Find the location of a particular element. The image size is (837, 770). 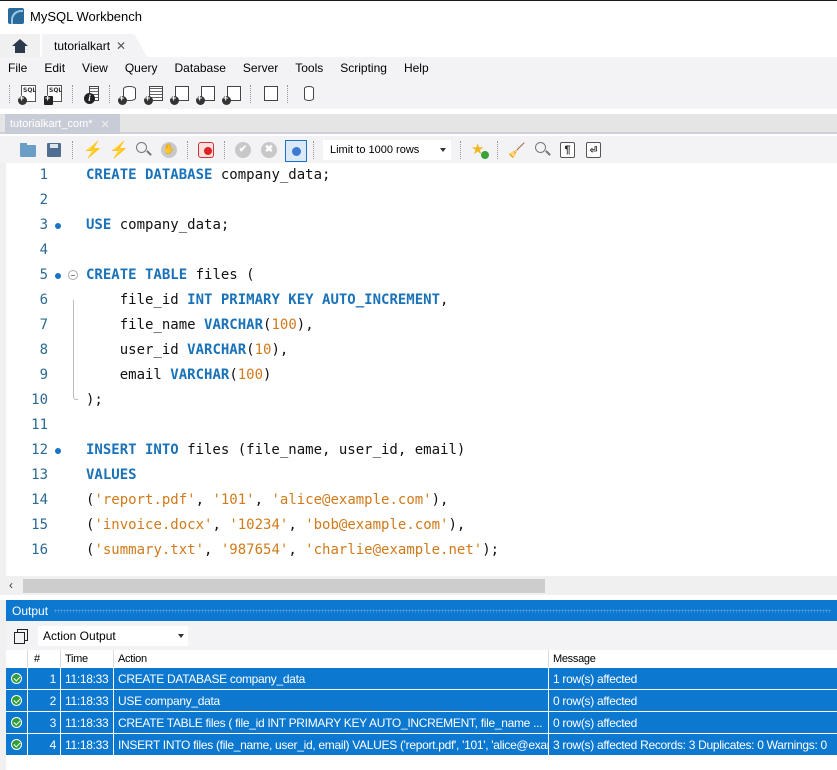

menu-scripting: Scripting is located at coordinates (363, 68).